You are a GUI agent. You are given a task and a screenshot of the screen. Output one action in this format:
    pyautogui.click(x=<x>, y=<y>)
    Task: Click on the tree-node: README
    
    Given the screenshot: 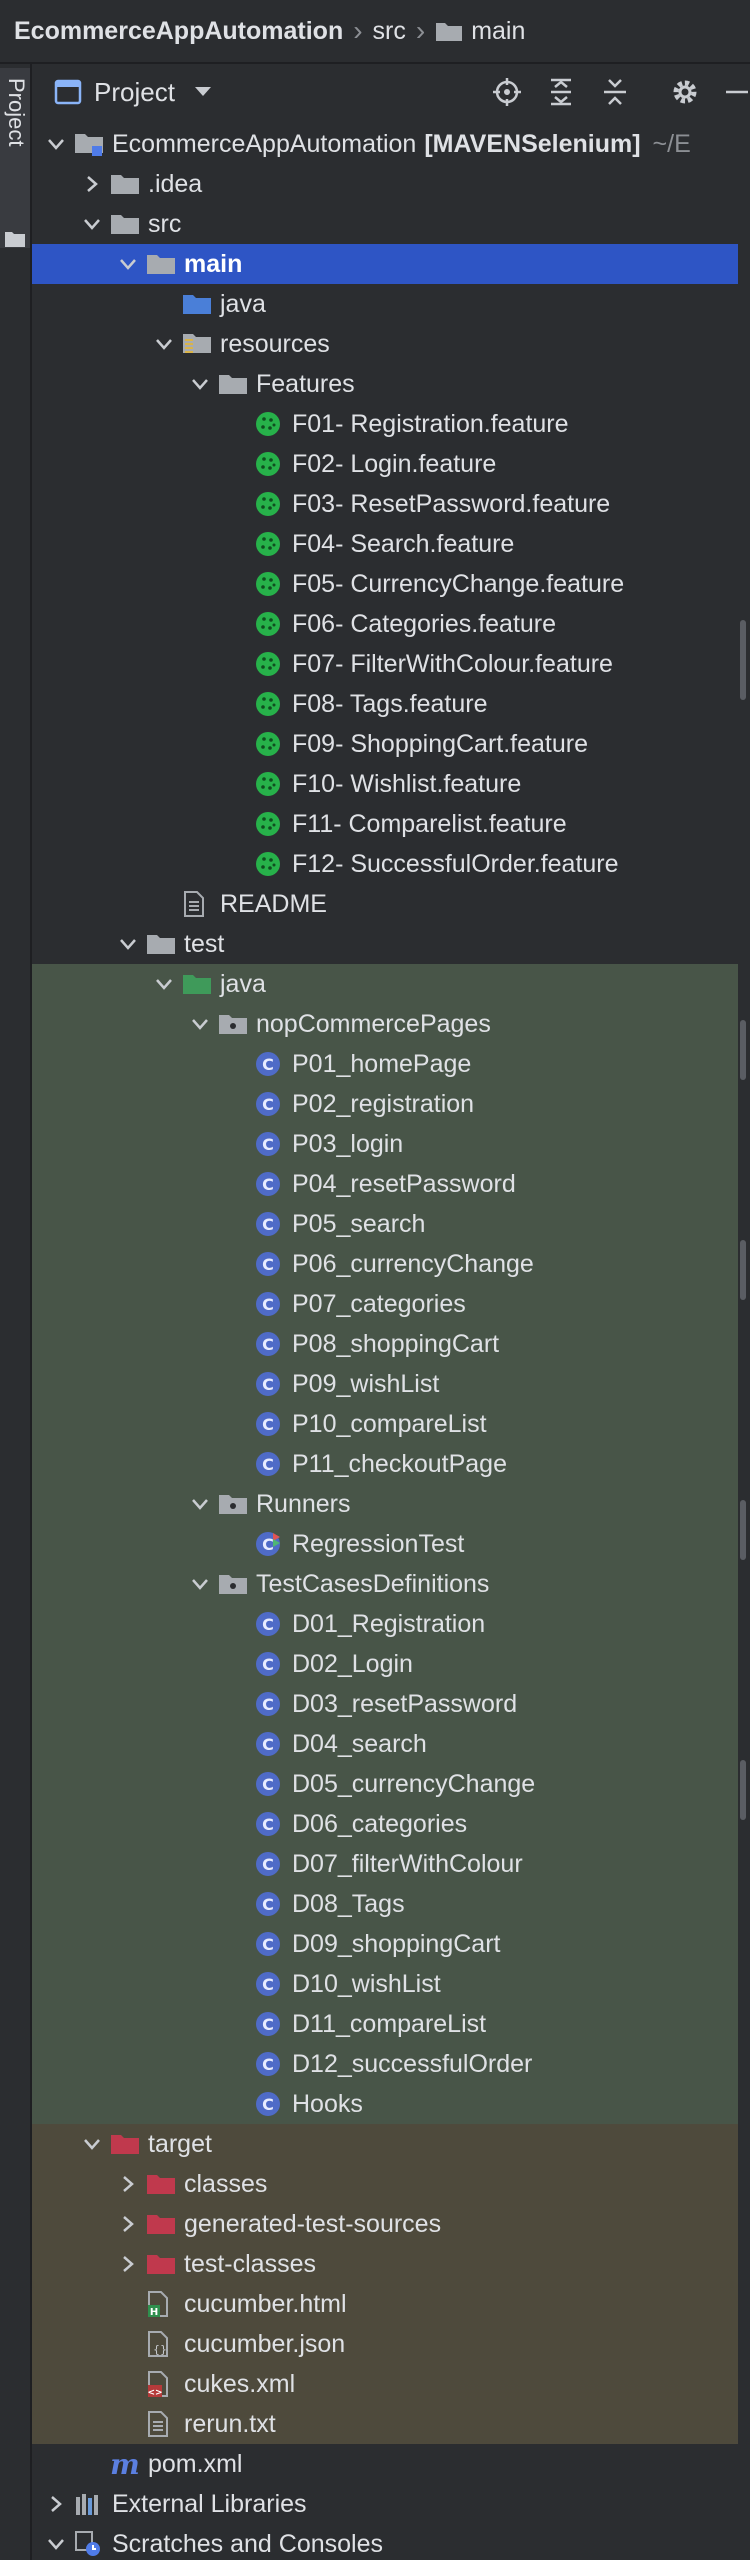 What is the action you would take?
    pyautogui.click(x=391, y=904)
    